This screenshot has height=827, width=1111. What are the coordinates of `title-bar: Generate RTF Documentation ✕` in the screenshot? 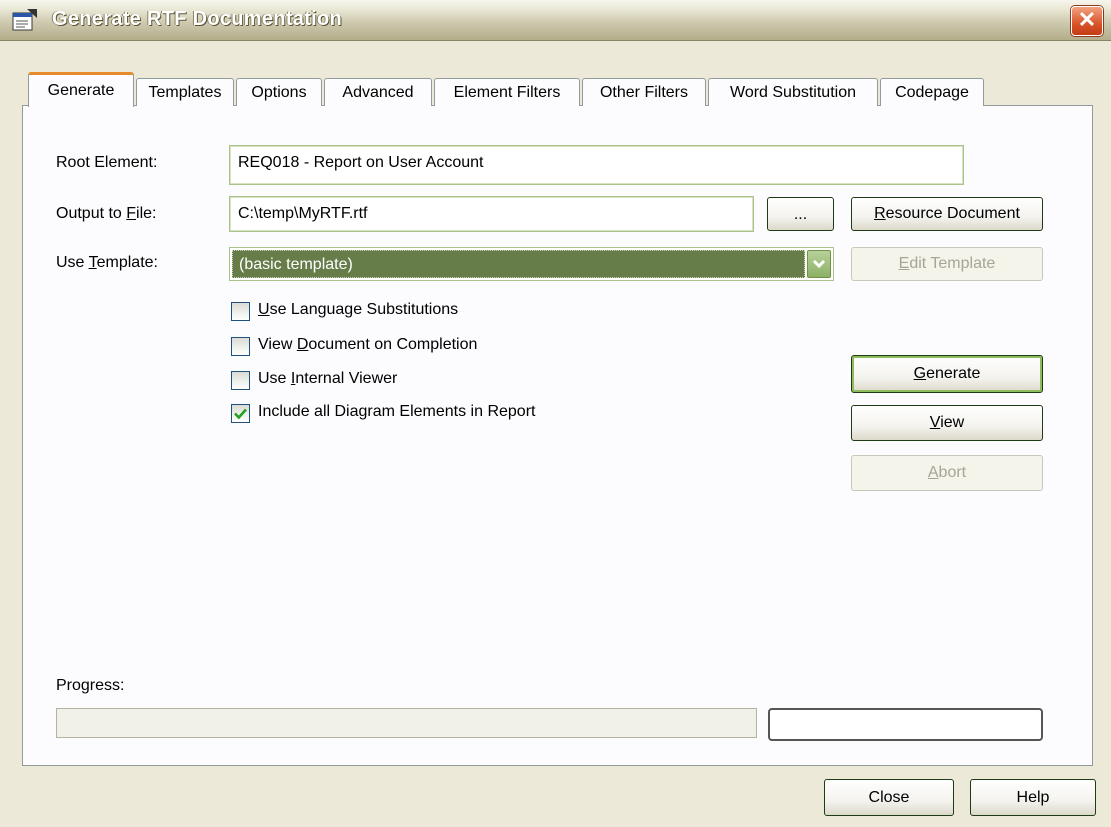 It's located at (555, 20).